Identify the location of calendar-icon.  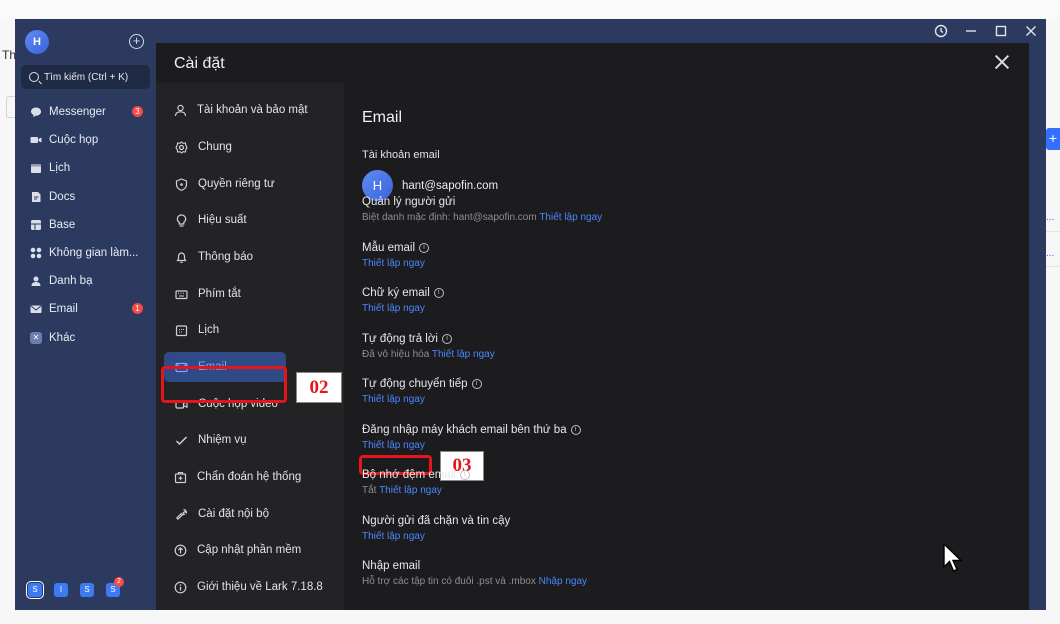
(181, 330).